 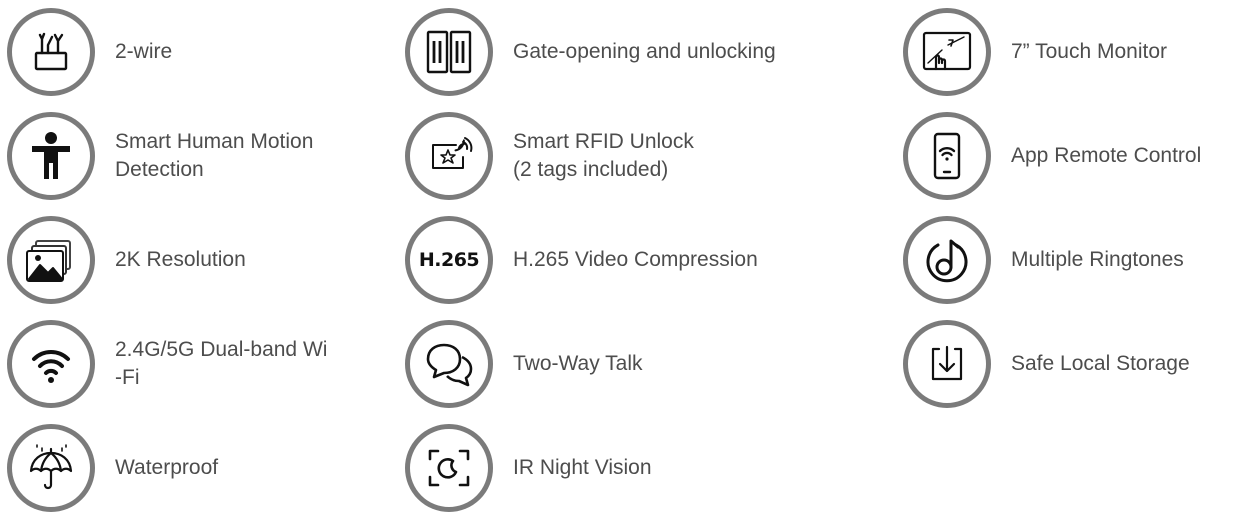 What do you see at coordinates (635, 259) in the screenshot?
I see `feature-label: H.265 Video Compression` at bounding box center [635, 259].